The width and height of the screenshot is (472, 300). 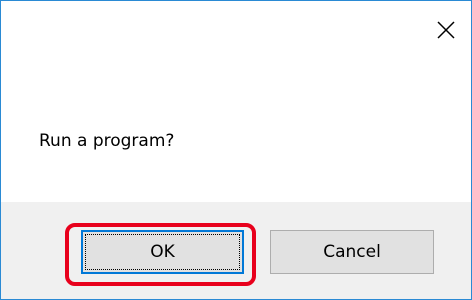 I want to click on close-button, so click(x=447, y=29).